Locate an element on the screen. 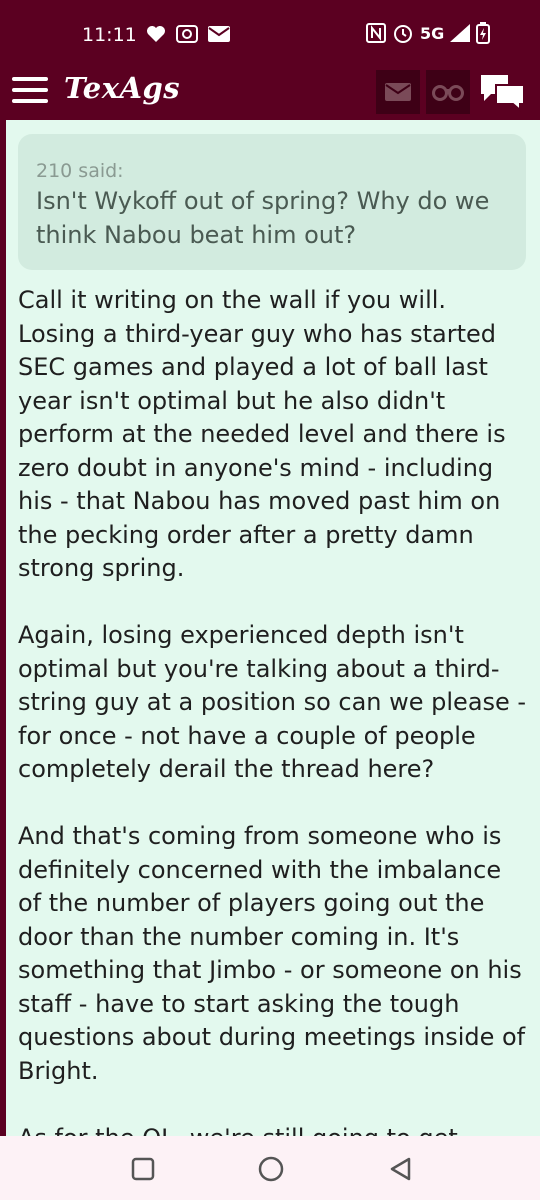 The height and width of the screenshot is (1200, 540). chat-icon is located at coordinates (503, 94).